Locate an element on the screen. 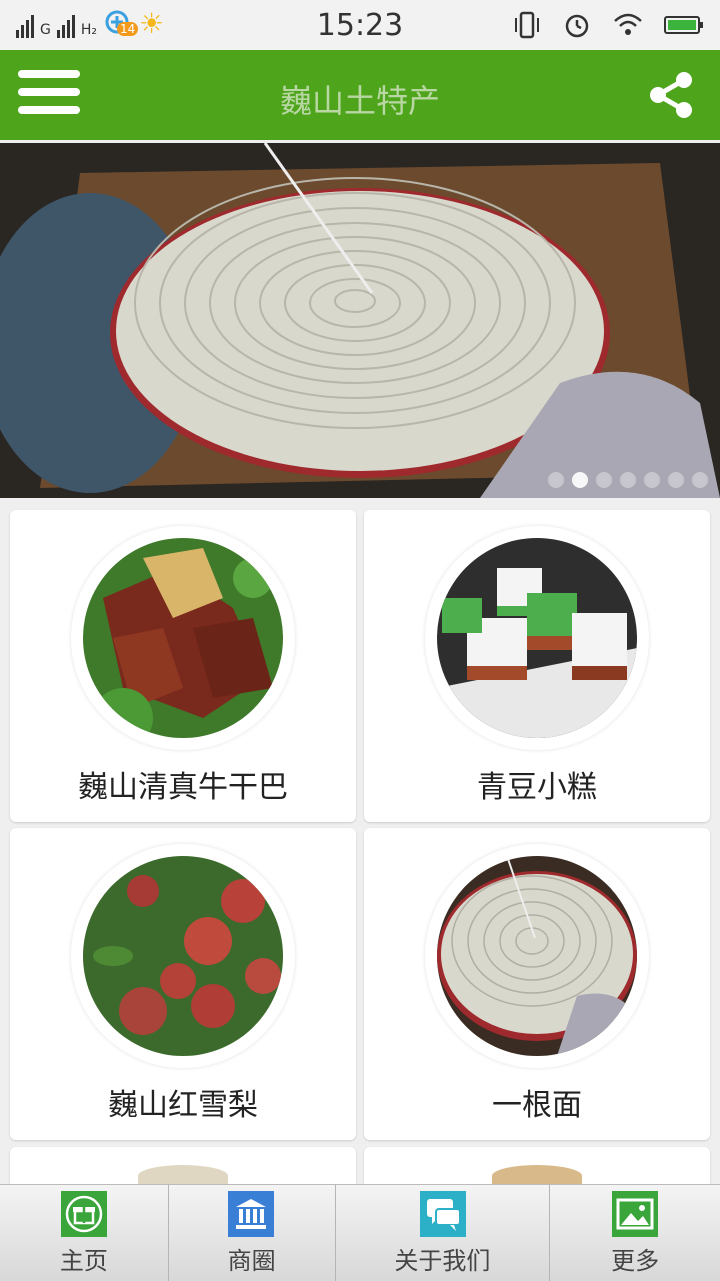 The image size is (720, 1281). bottom-tab-bar: 主页 商圈 关于我们 更多 is located at coordinates (360, 1232).